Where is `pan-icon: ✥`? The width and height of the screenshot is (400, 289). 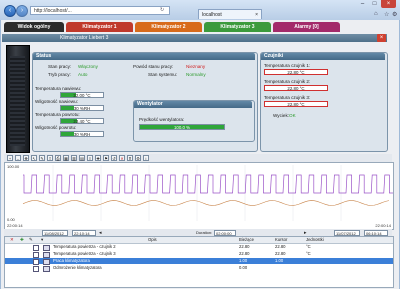 pan-icon: ✥ is located at coordinates (26, 158).